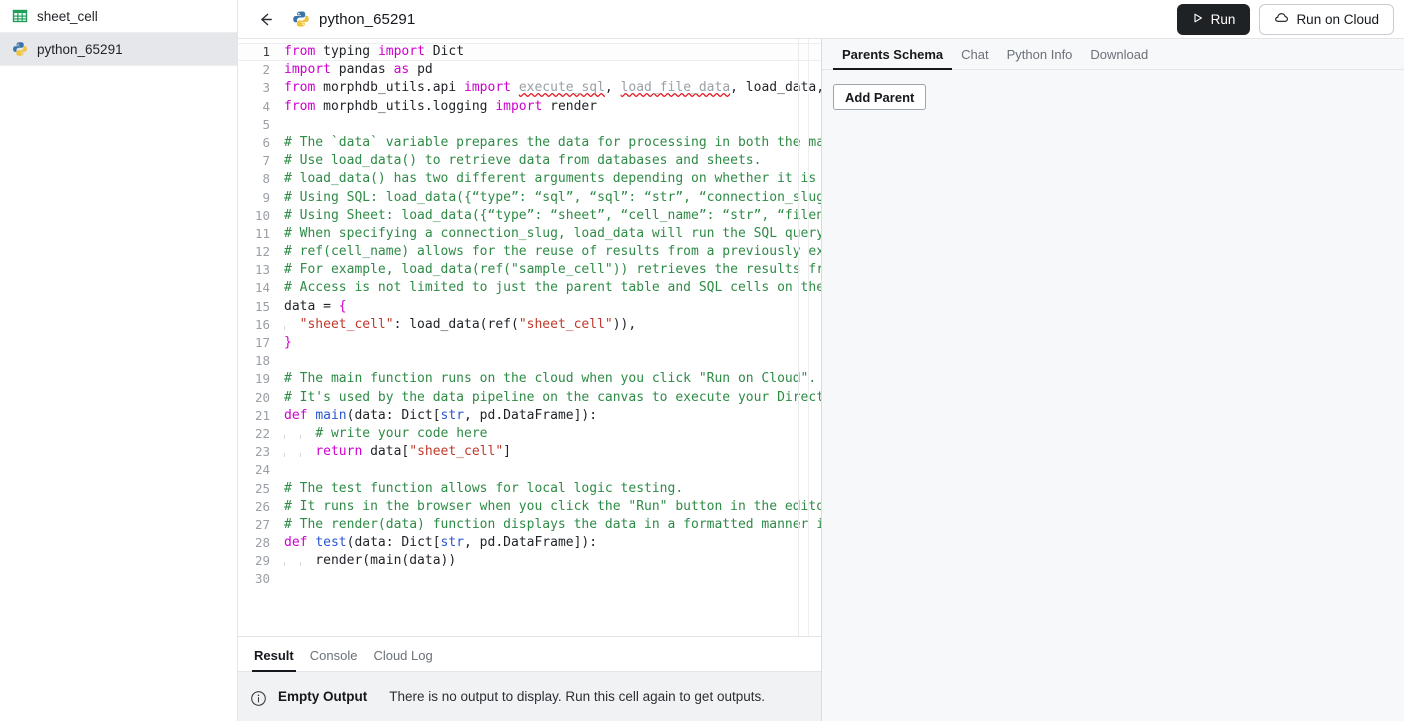 The height and width of the screenshot is (721, 1404). I want to click on cloud-icon, so click(1281, 19).